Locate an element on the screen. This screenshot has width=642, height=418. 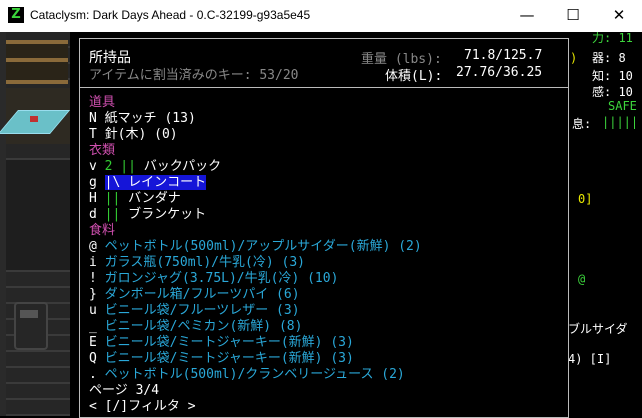
inventory-item: d || ブランケット is located at coordinates (147, 215).